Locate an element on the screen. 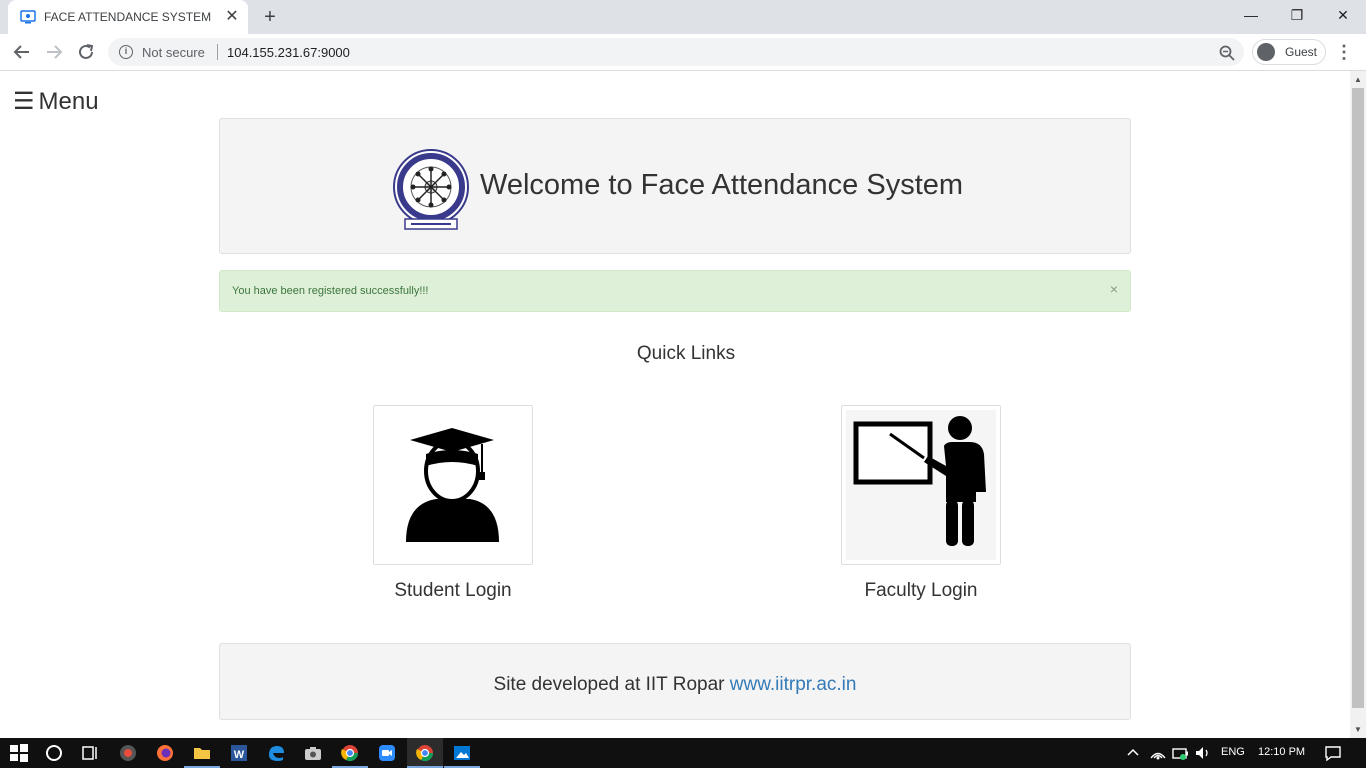  chrome-active-icon is located at coordinates (425, 753).